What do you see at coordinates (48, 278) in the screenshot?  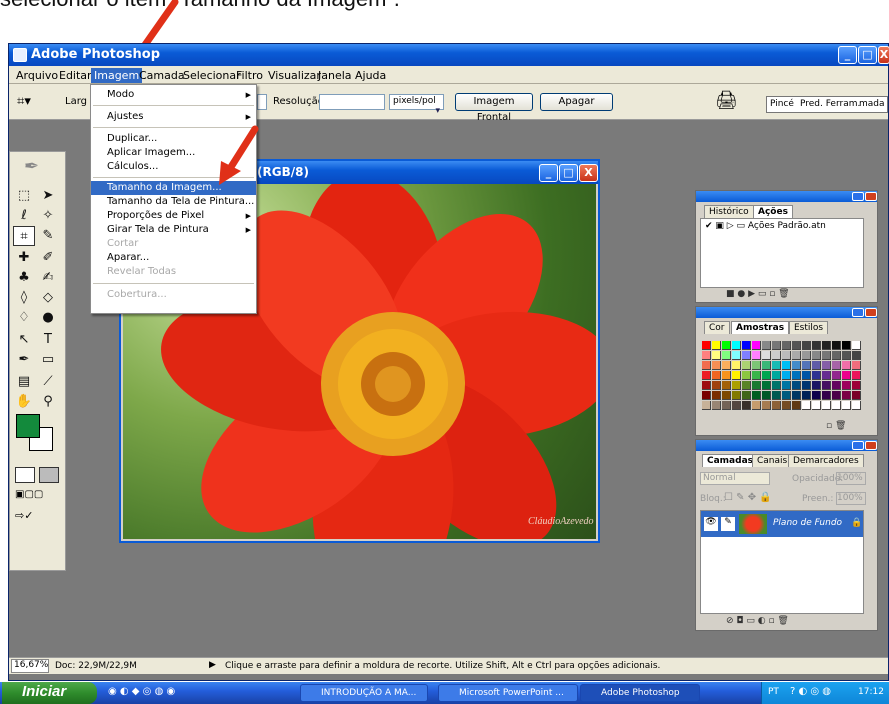 I see `history-brush-icon: ✍` at bounding box center [48, 278].